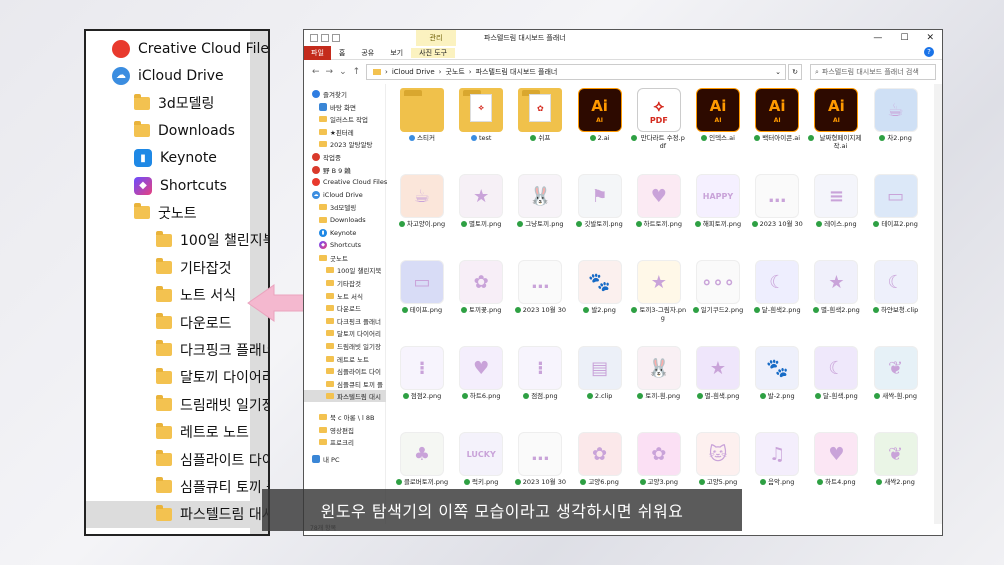 Image resolution: width=1004 pixels, height=565 pixels. Describe the element at coordinates (333, 296) in the screenshot. I see `nav-item: 노트 서식` at that location.